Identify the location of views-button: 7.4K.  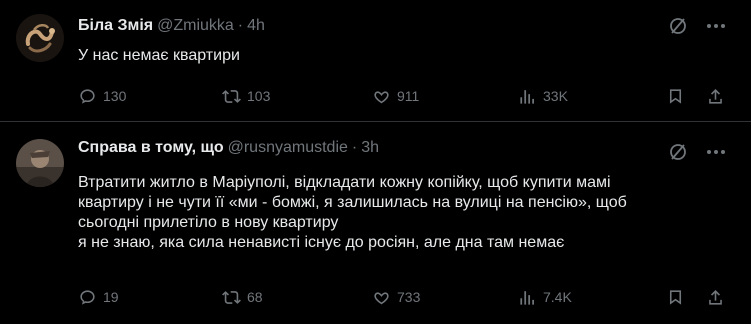
(545, 297).